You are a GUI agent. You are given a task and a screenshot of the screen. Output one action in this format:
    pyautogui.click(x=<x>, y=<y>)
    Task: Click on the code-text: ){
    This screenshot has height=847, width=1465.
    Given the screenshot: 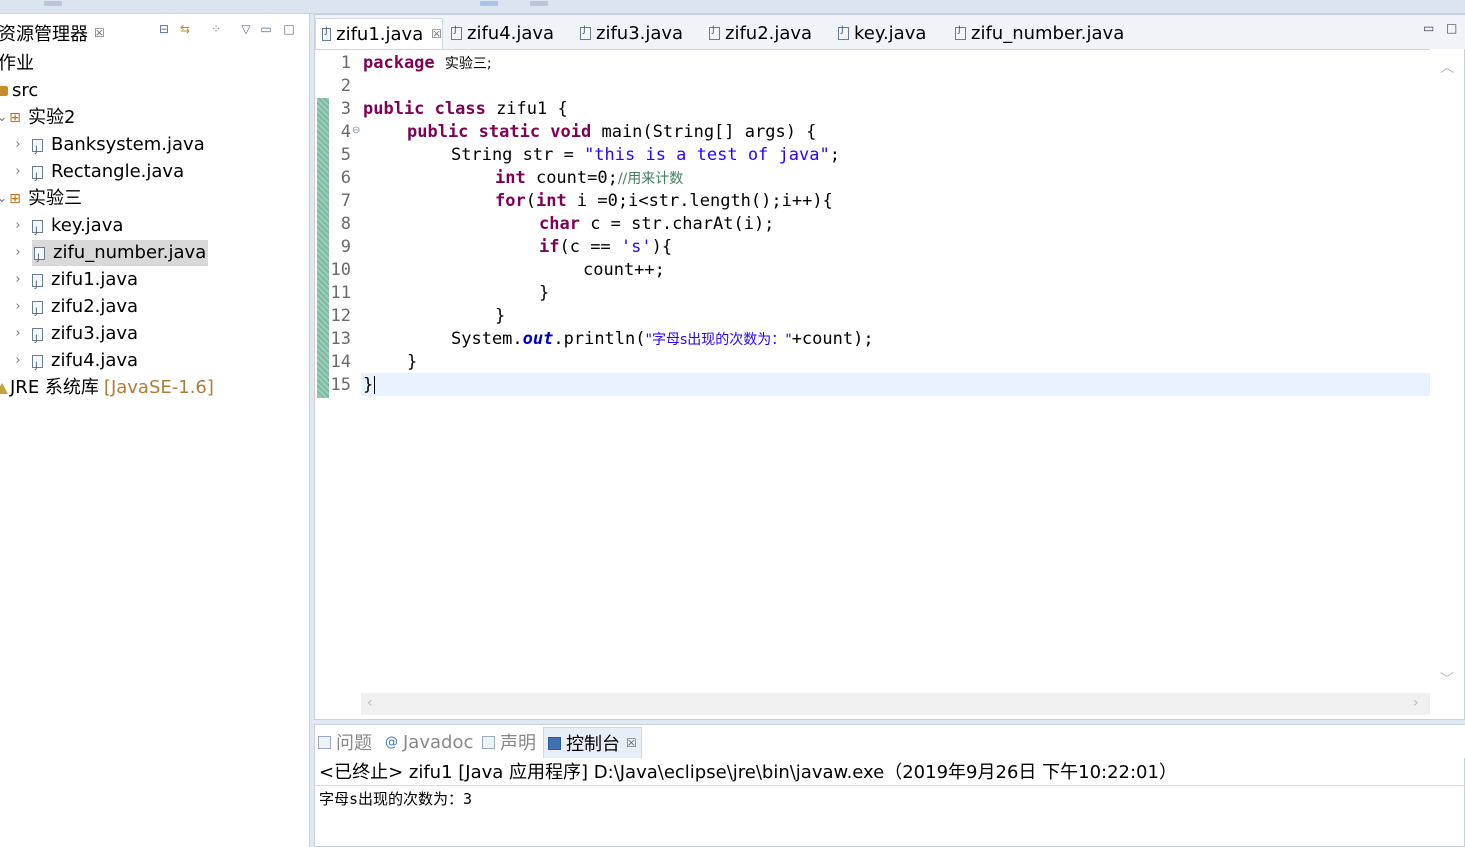 What is the action you would take?
    pyautogui.click(x=662, y=247)
    